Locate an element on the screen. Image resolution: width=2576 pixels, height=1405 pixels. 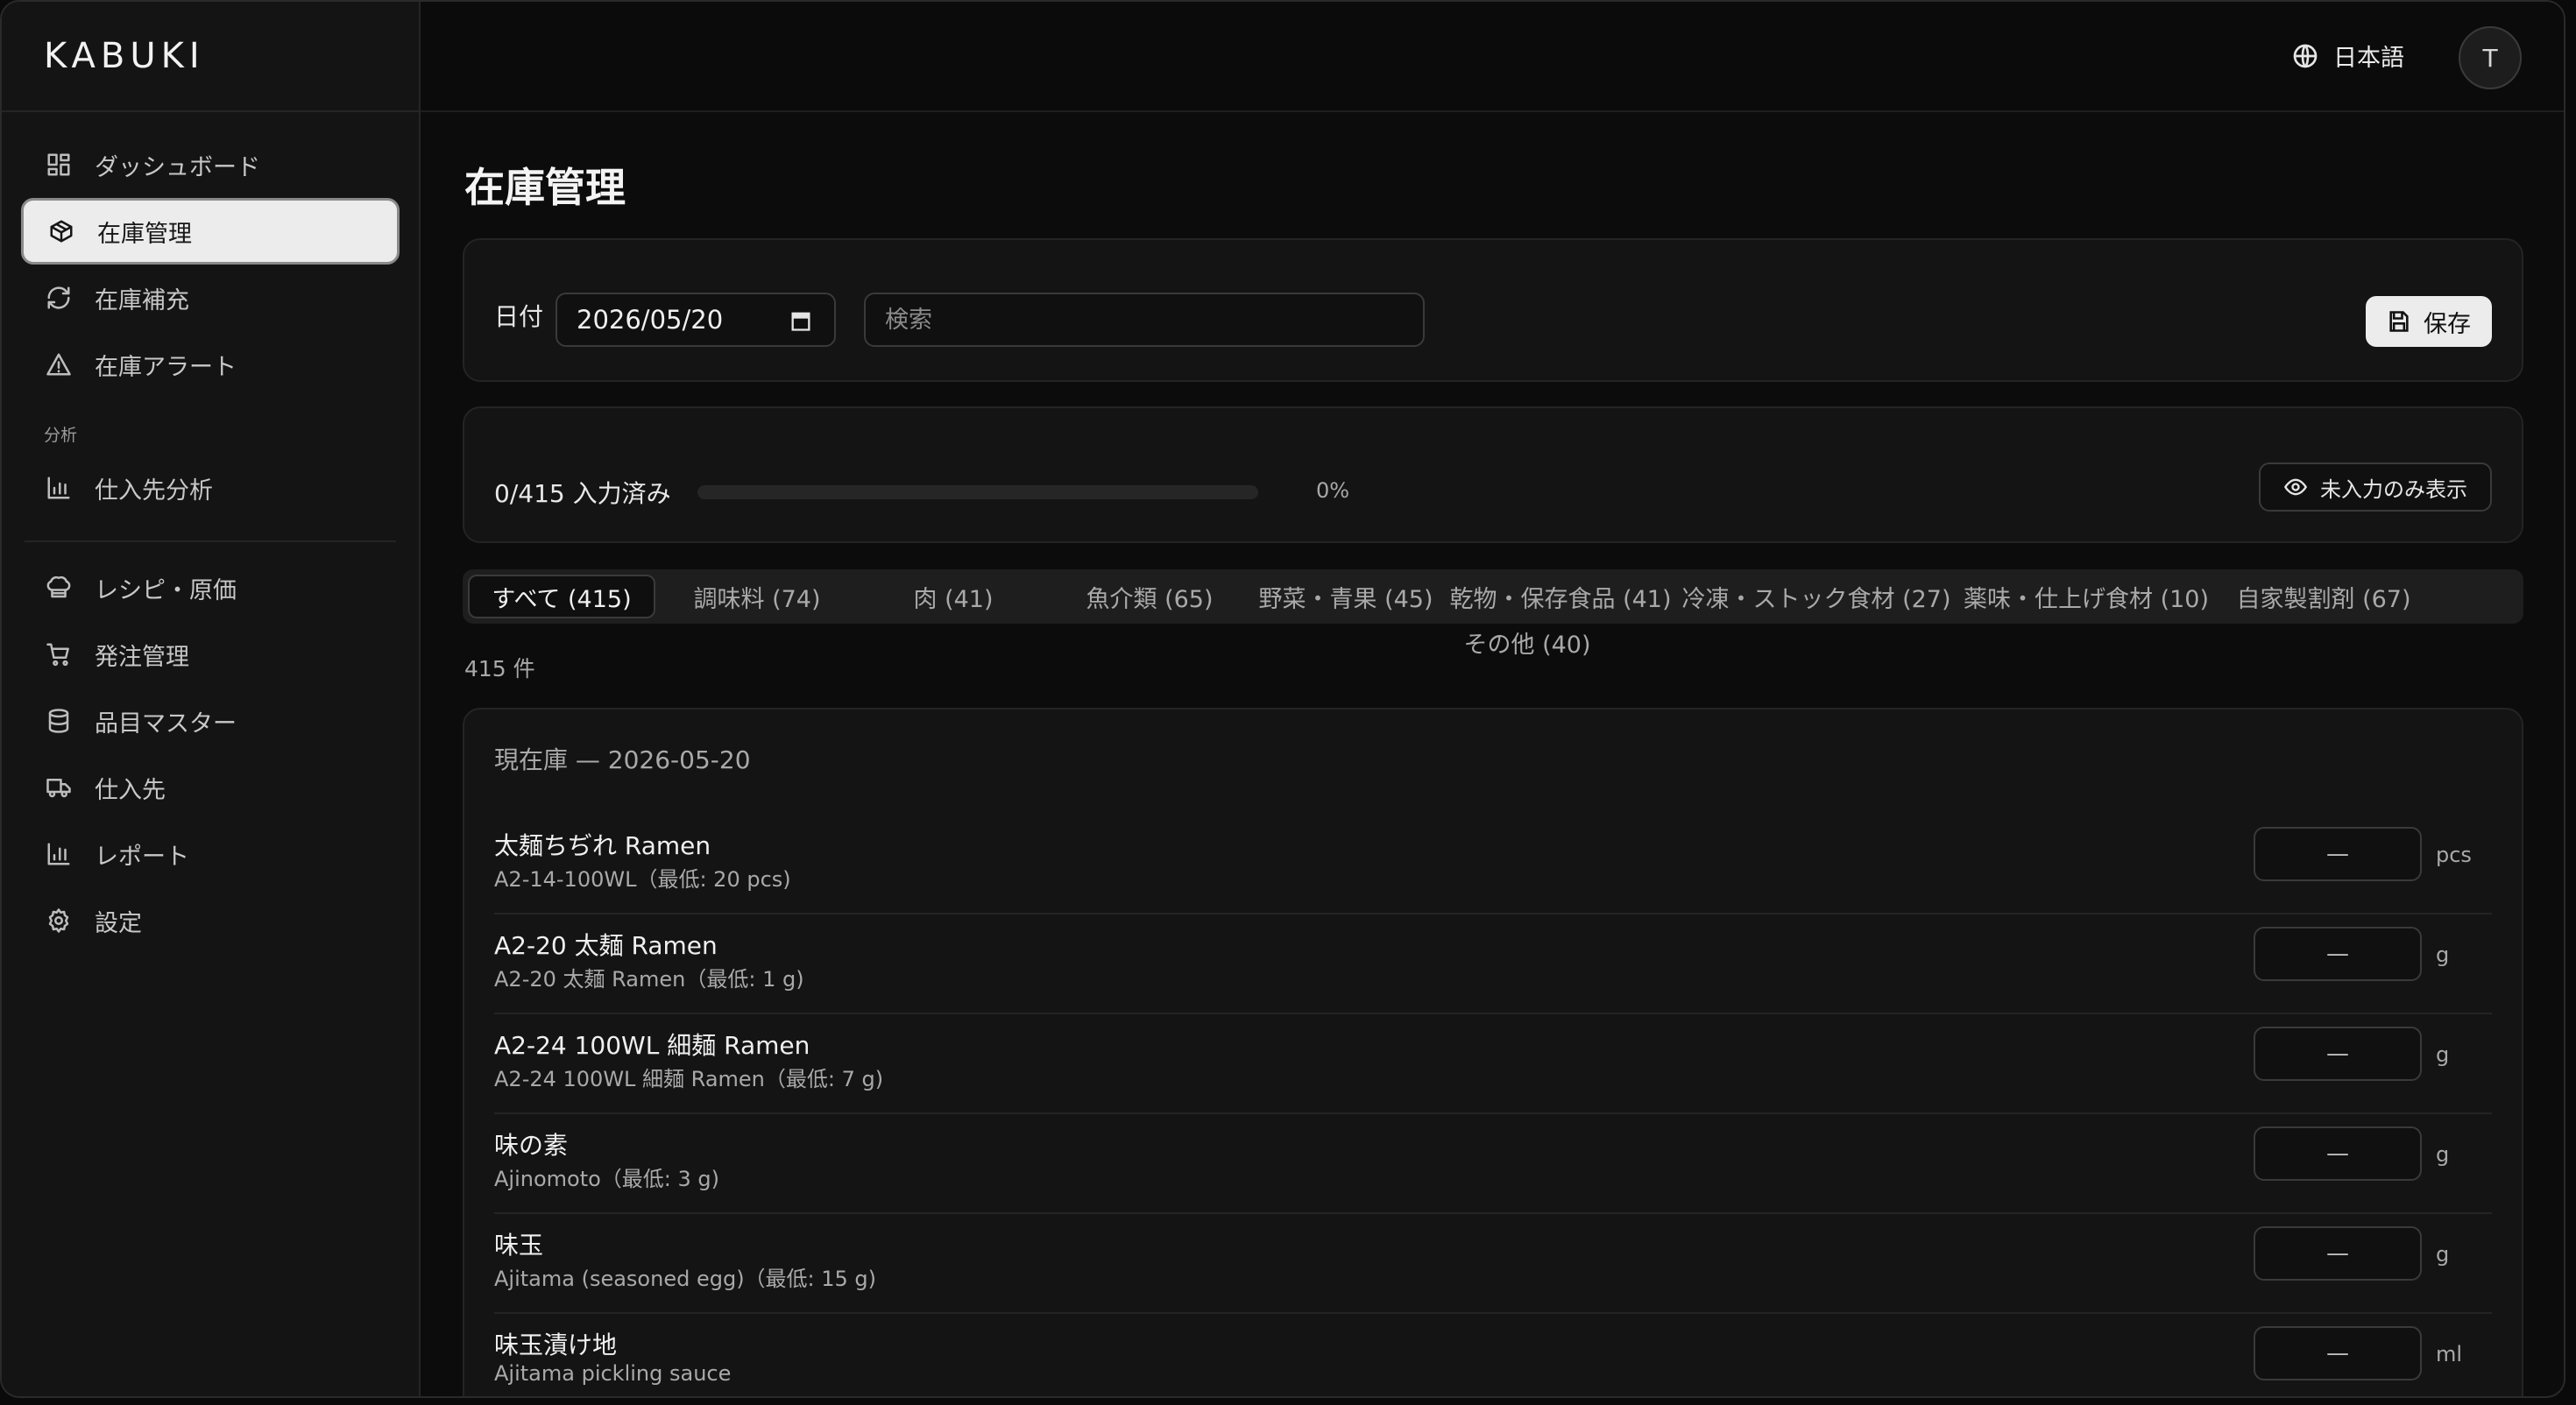
sidebar-item-label: 発注管理 is located at coordinates (142, 657).